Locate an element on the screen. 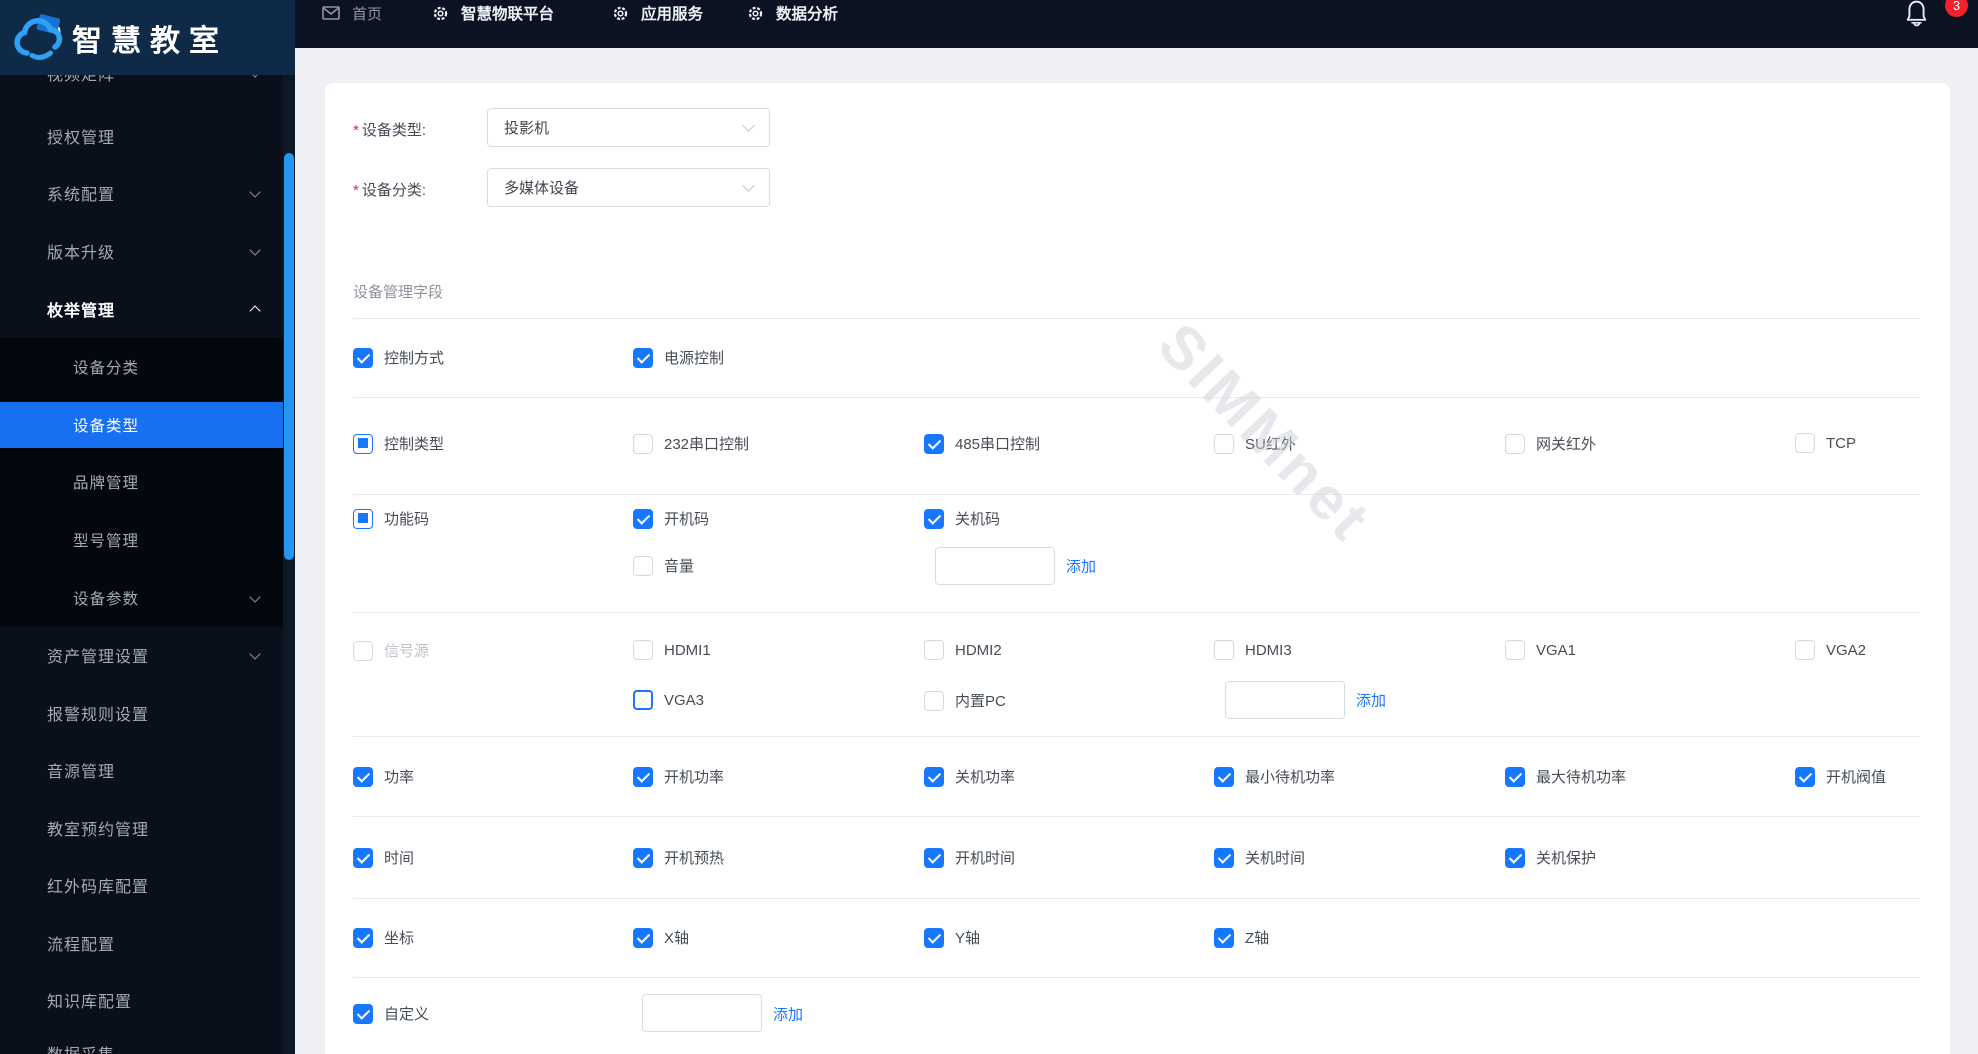 Image resolution: width=1978 pixels, height=1054 pixels. checkbox-cell: SU红外 is located at coordinates (1255, 443).